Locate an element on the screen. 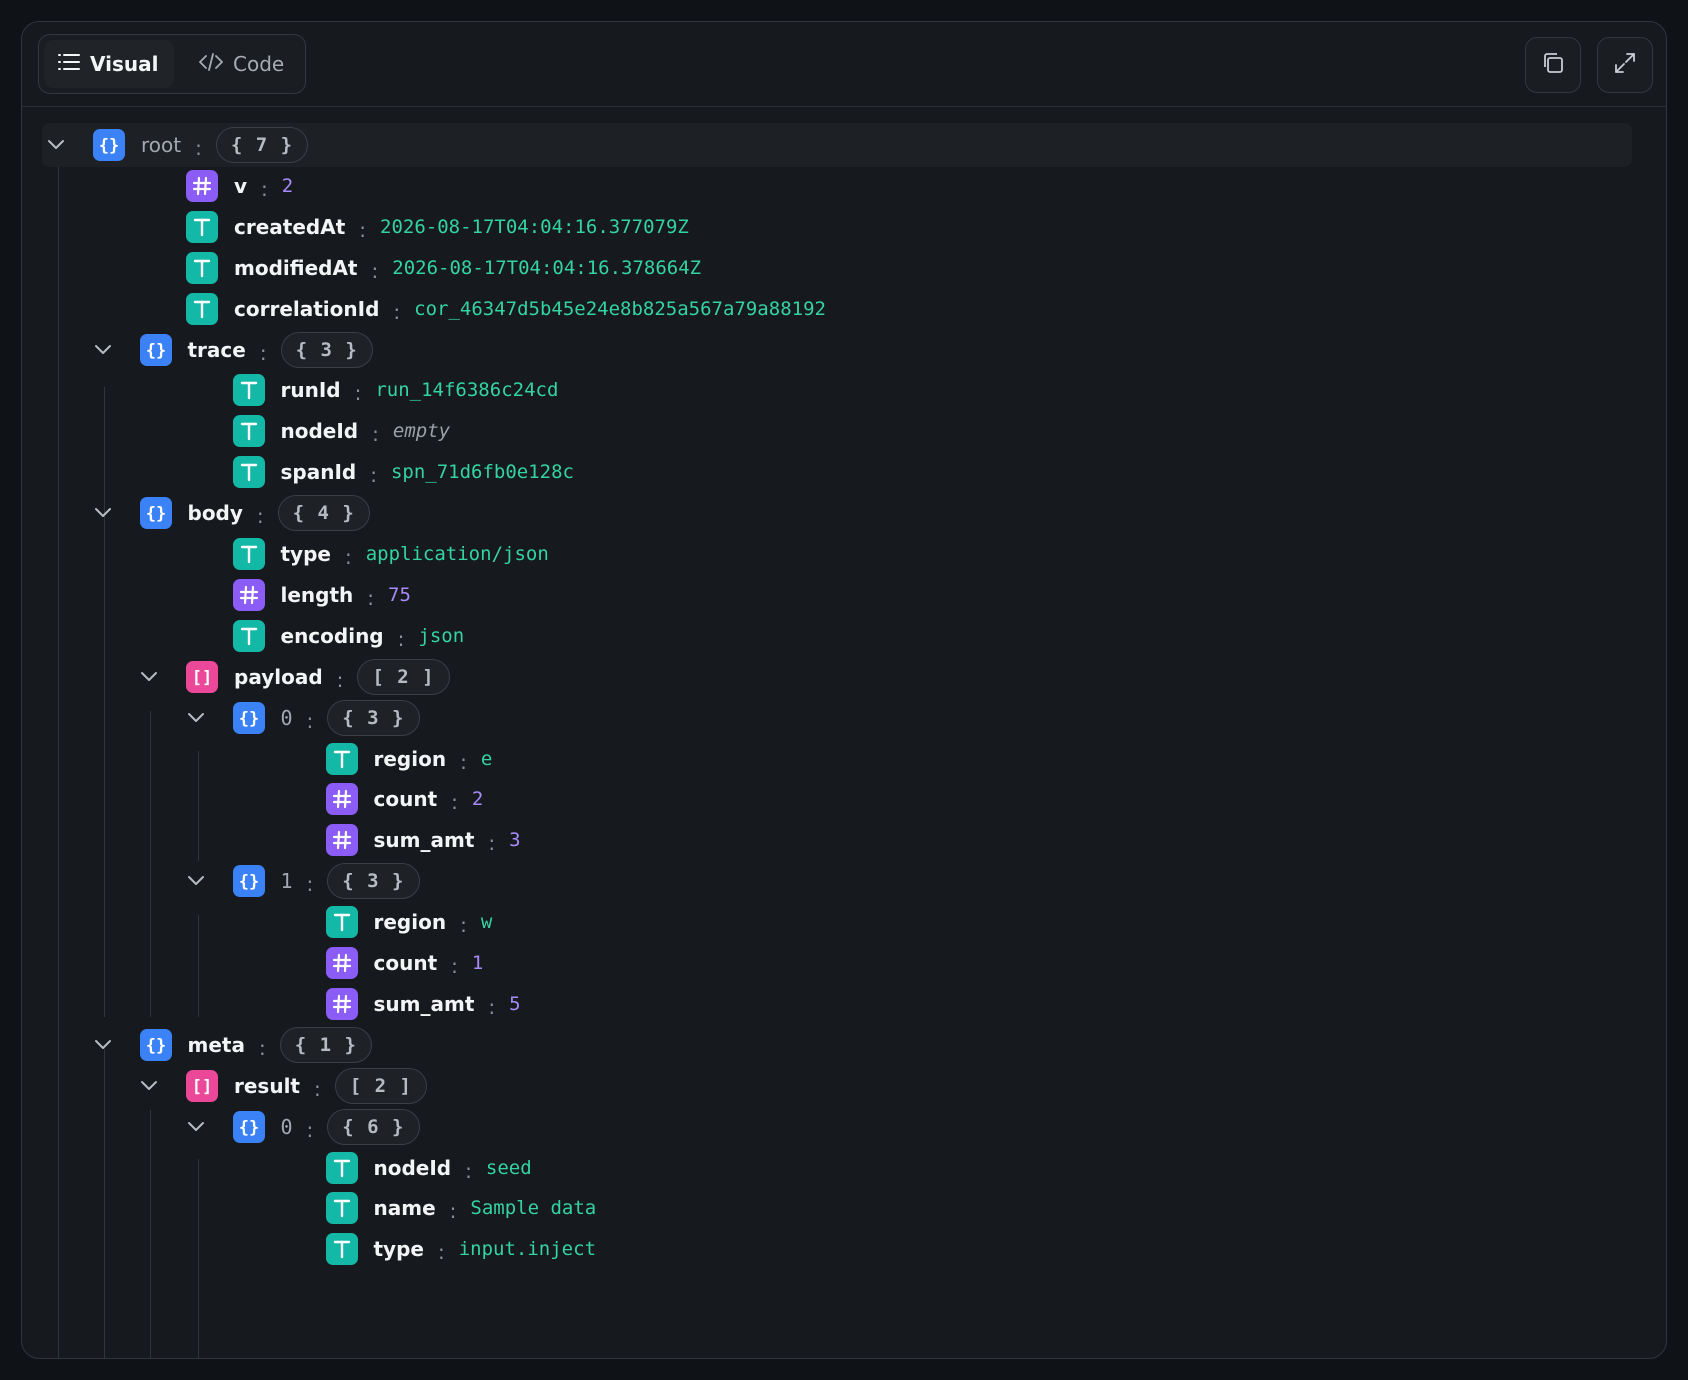 The height and width of the screenshot is (1380, 1688). tree-row: {} meta: { 1 } is located at coordinates (232, 1045).